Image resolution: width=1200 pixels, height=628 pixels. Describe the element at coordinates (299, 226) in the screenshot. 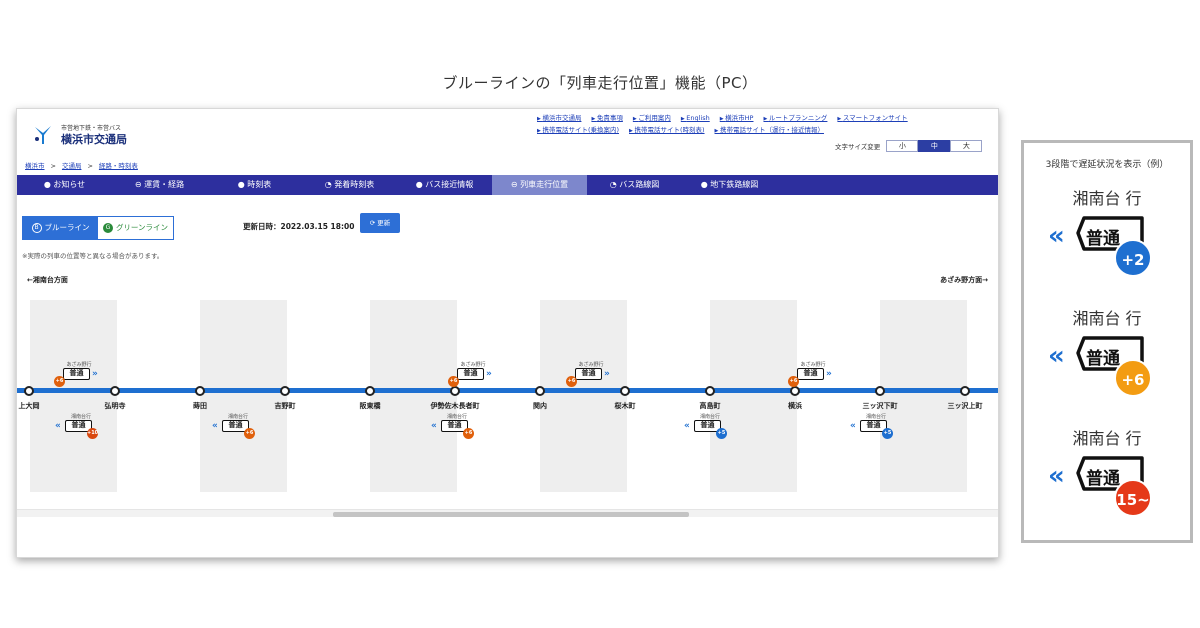

I see `update-timestamp: 更新日時：2022.03.15 18:00` at that location.